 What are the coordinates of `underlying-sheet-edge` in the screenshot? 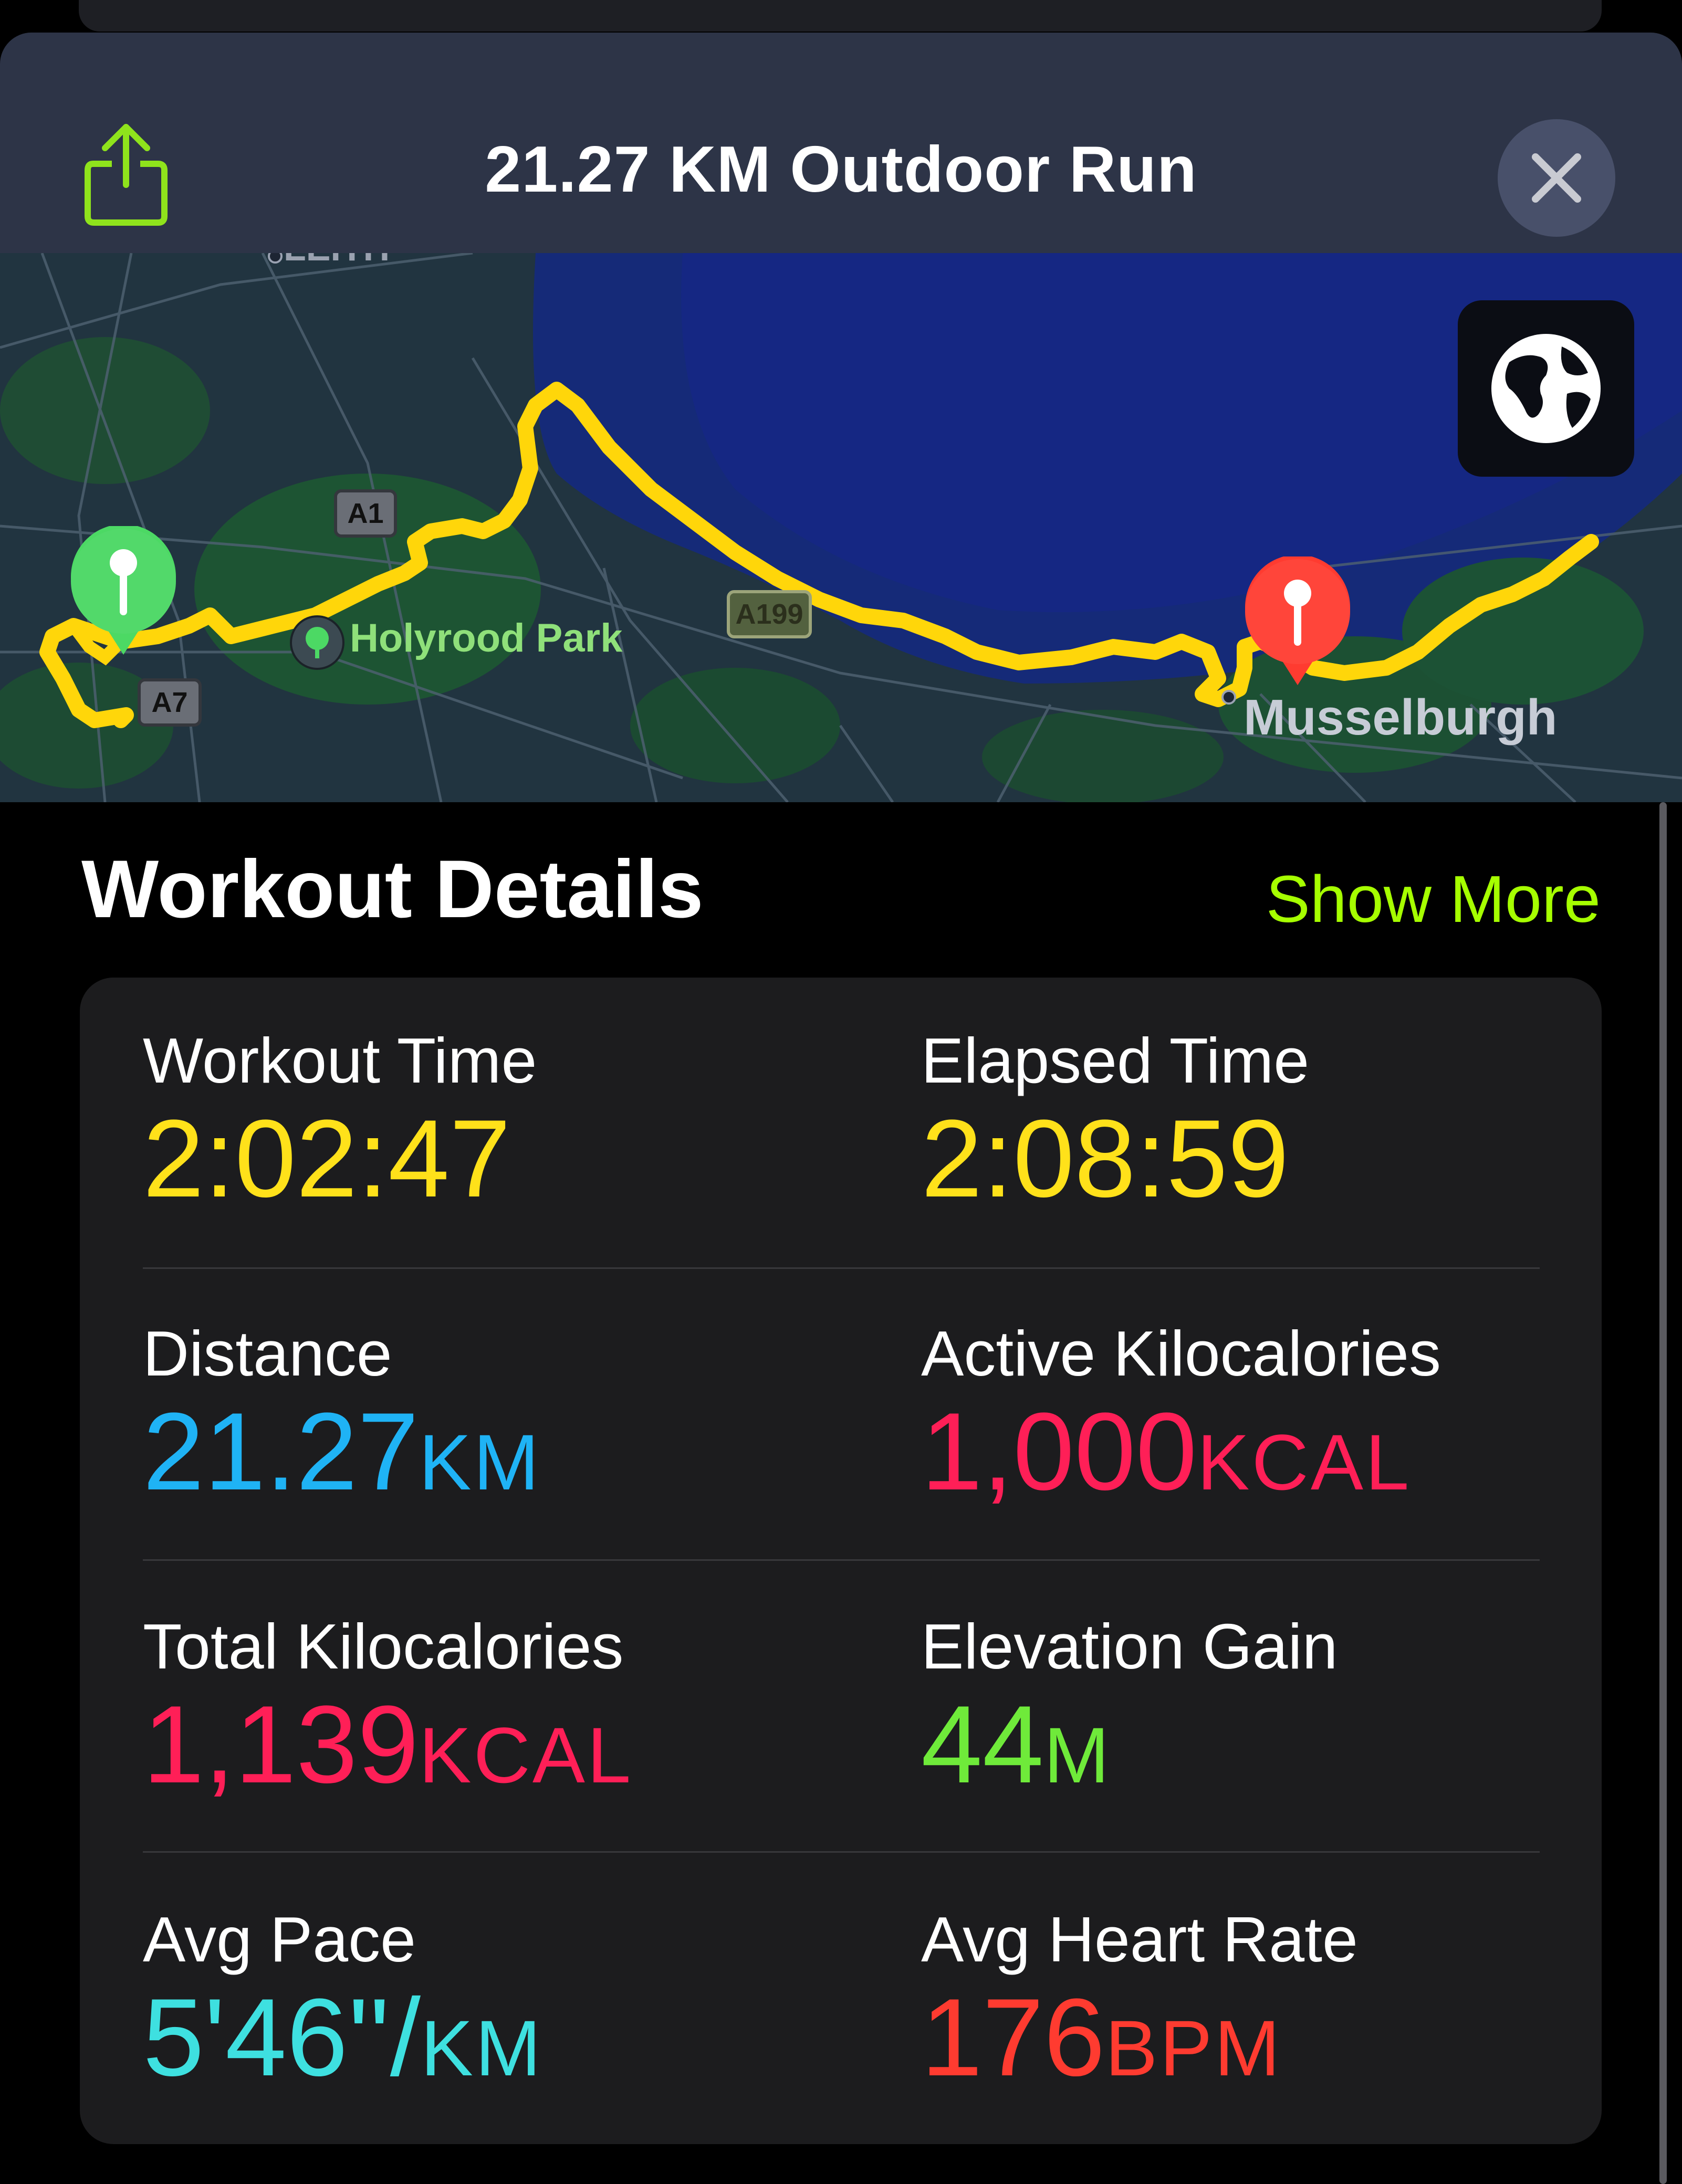 It's located at (840, 16).